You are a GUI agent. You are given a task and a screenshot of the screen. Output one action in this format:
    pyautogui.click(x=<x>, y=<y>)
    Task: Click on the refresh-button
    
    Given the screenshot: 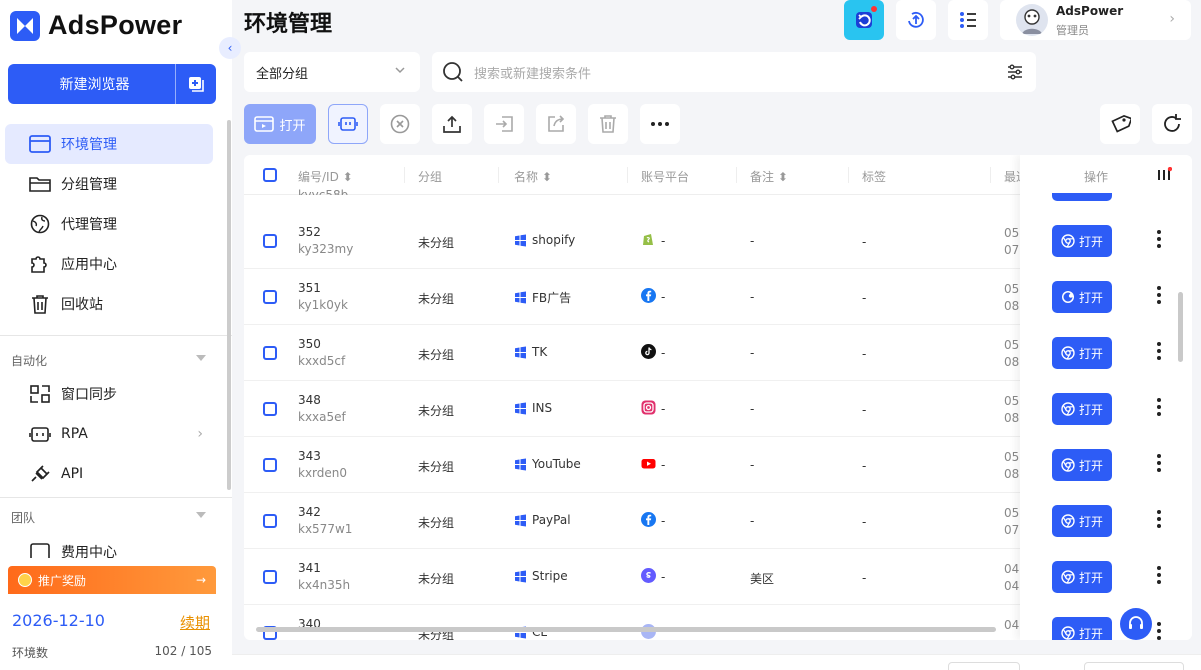 What is the action you would take?
    pyautogui.click(x=1172, y=124)
    